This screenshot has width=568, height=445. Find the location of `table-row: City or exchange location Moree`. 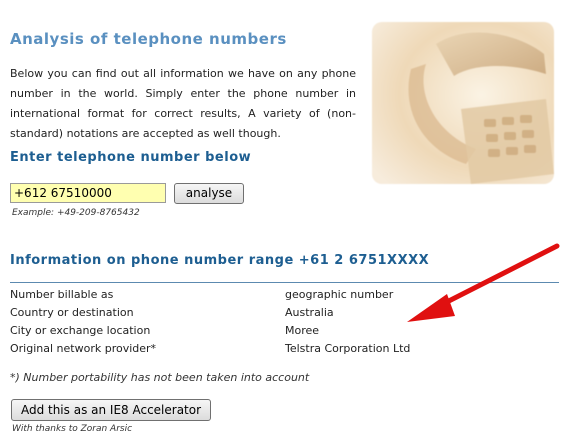

table-row: City or exchange location Moree is located at coordinates (220, 331).